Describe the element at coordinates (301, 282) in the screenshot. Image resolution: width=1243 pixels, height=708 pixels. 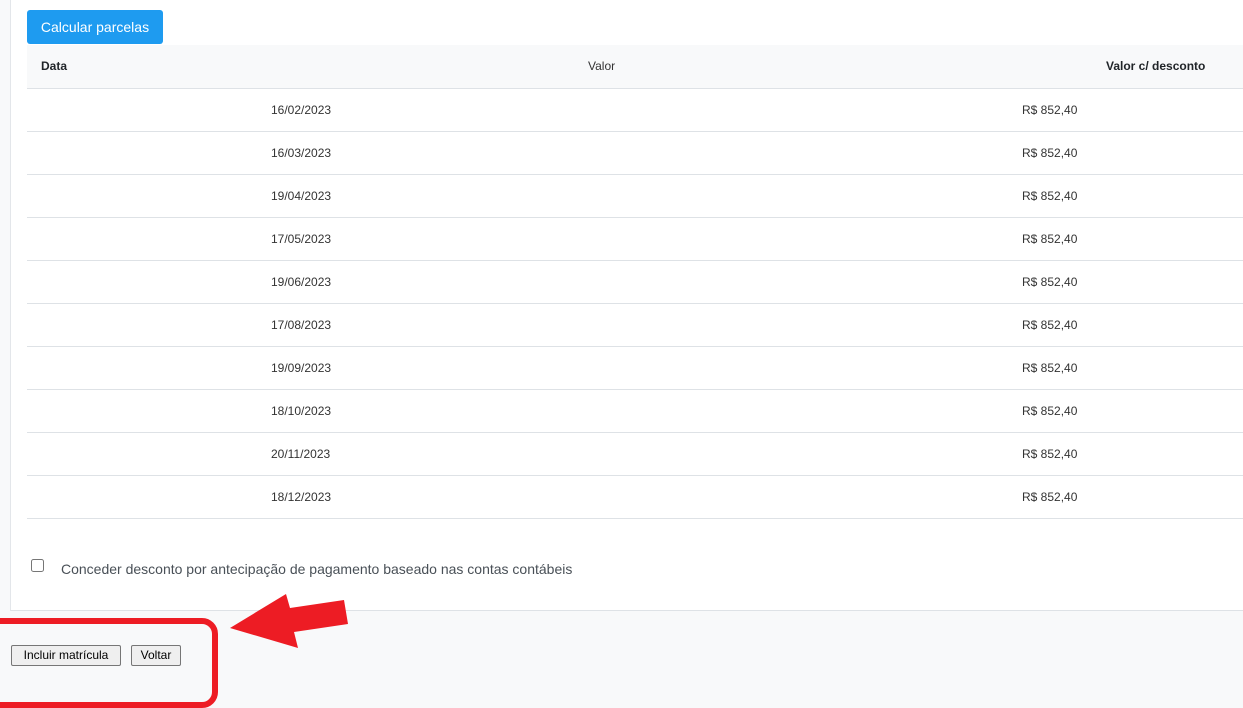
I see `row-date: 19/06/2023` at that location.